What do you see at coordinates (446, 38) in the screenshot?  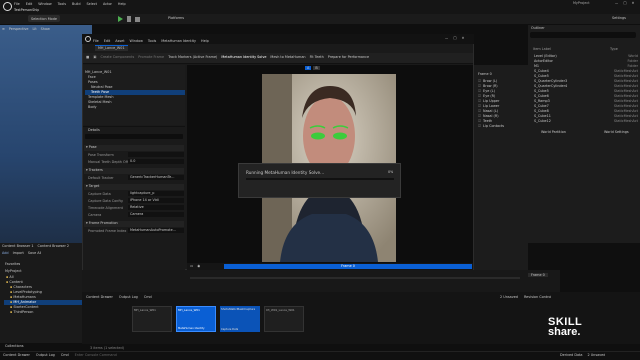 I see `asset-minimize-icon: —` at bounding box center [446, 38].